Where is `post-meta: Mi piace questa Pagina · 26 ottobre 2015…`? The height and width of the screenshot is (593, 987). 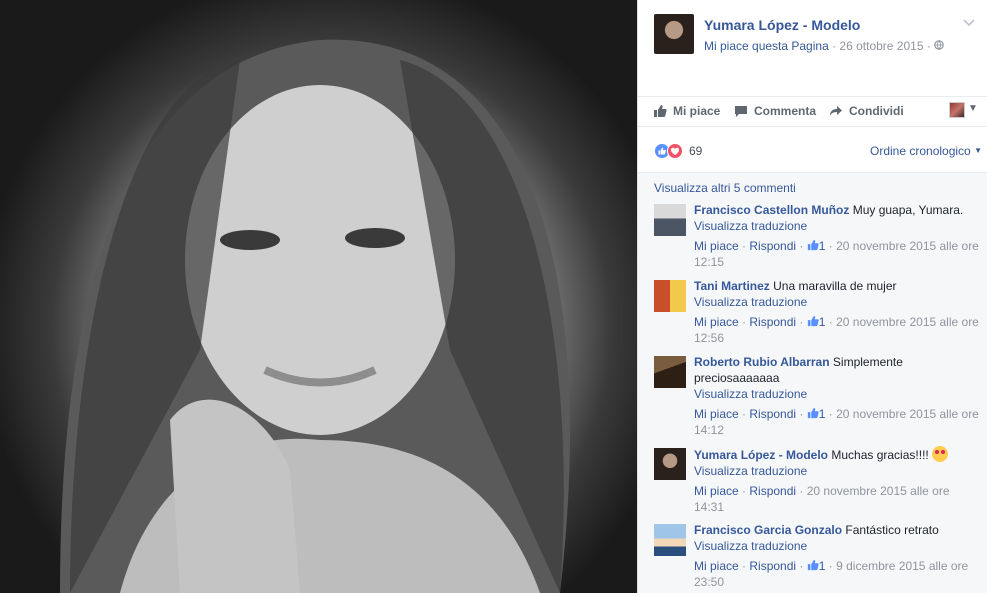 post-meta: Mi piace questa Pagina · 26 ottobre 2015… is located at coordinates (824, 46).